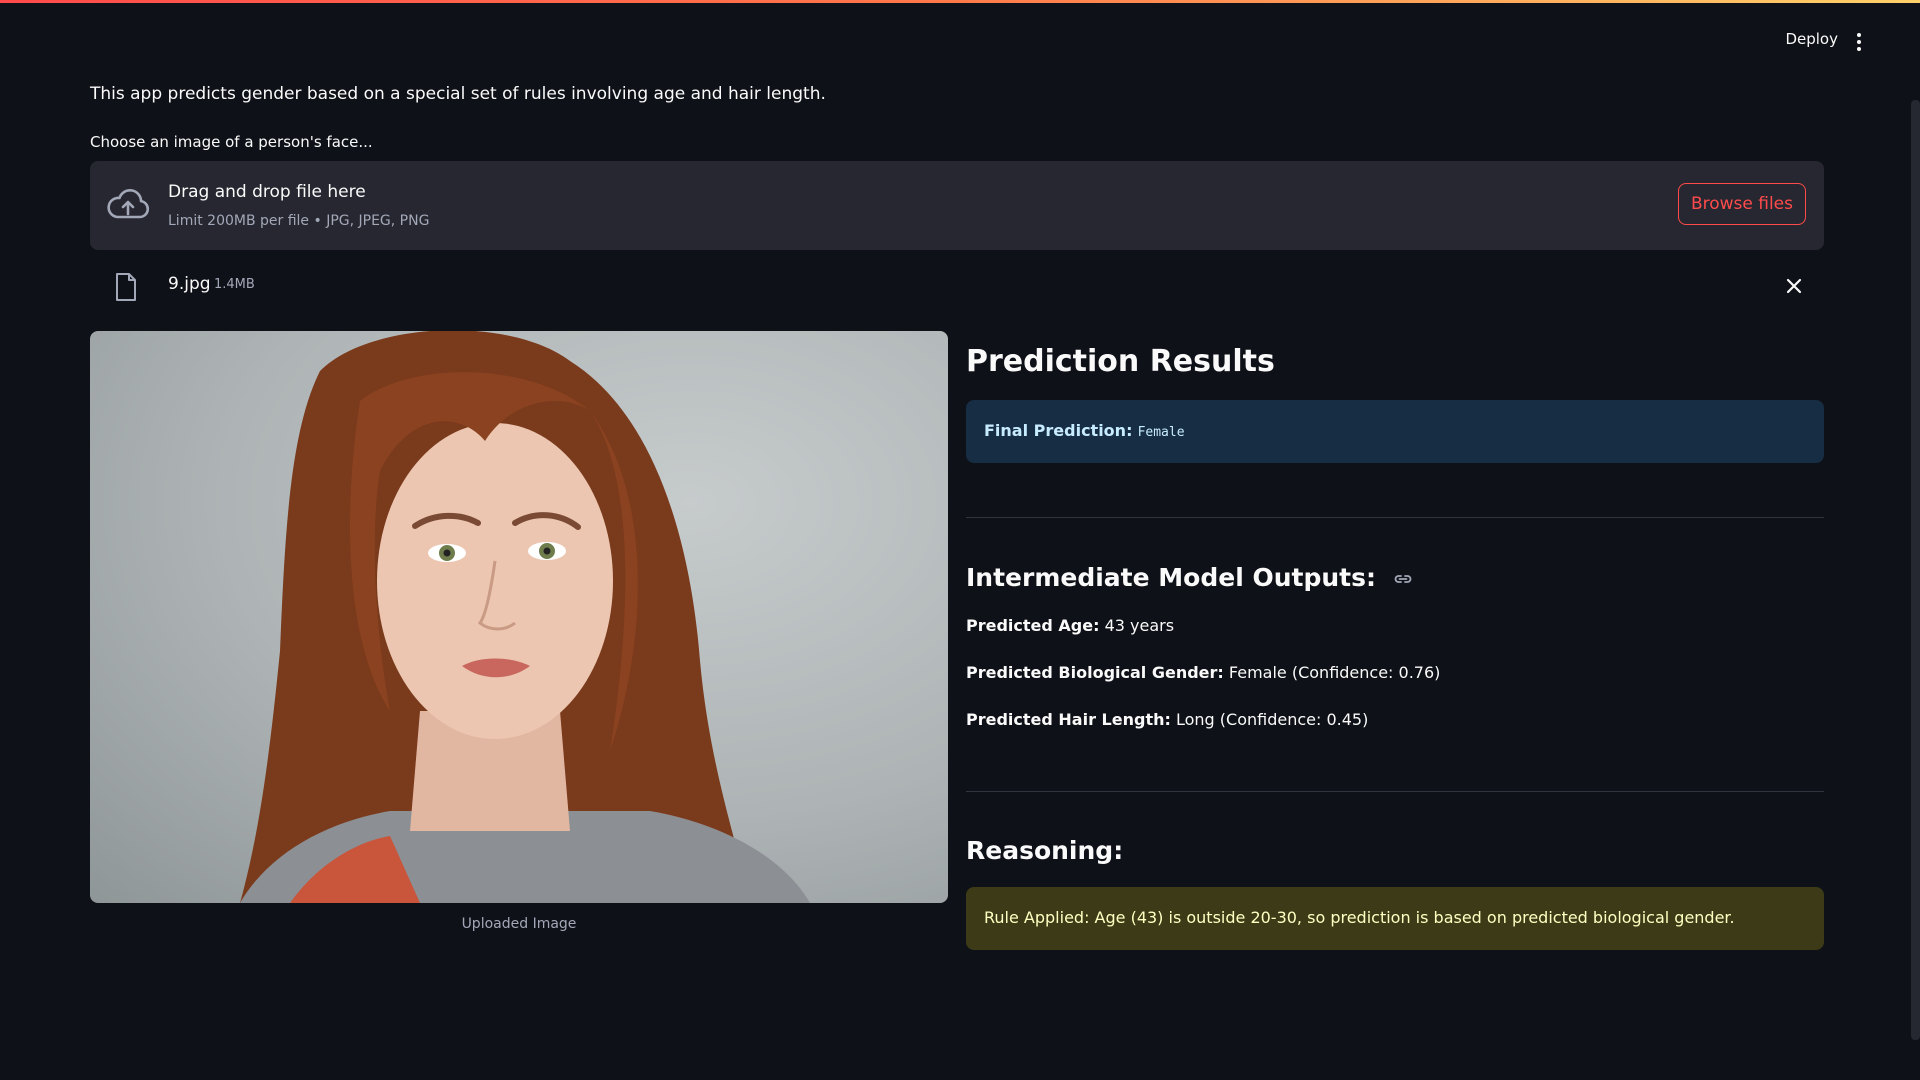  I want to click on intermediate-heading: Intermediate Model Outputs:, so click(1189, 577).